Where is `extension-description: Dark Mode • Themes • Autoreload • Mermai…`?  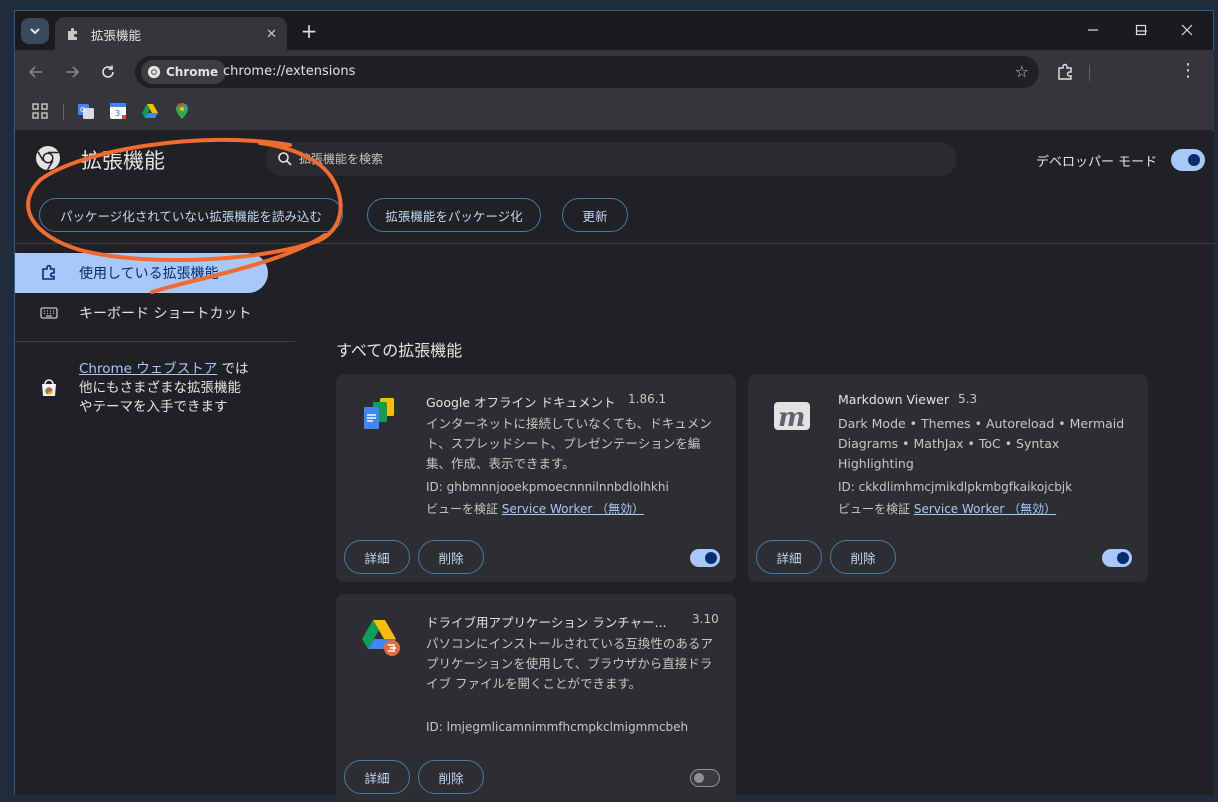
extension-description: Dark Mode • Themes • Autoreload • Mermai… is located at coordinates (981, 443).